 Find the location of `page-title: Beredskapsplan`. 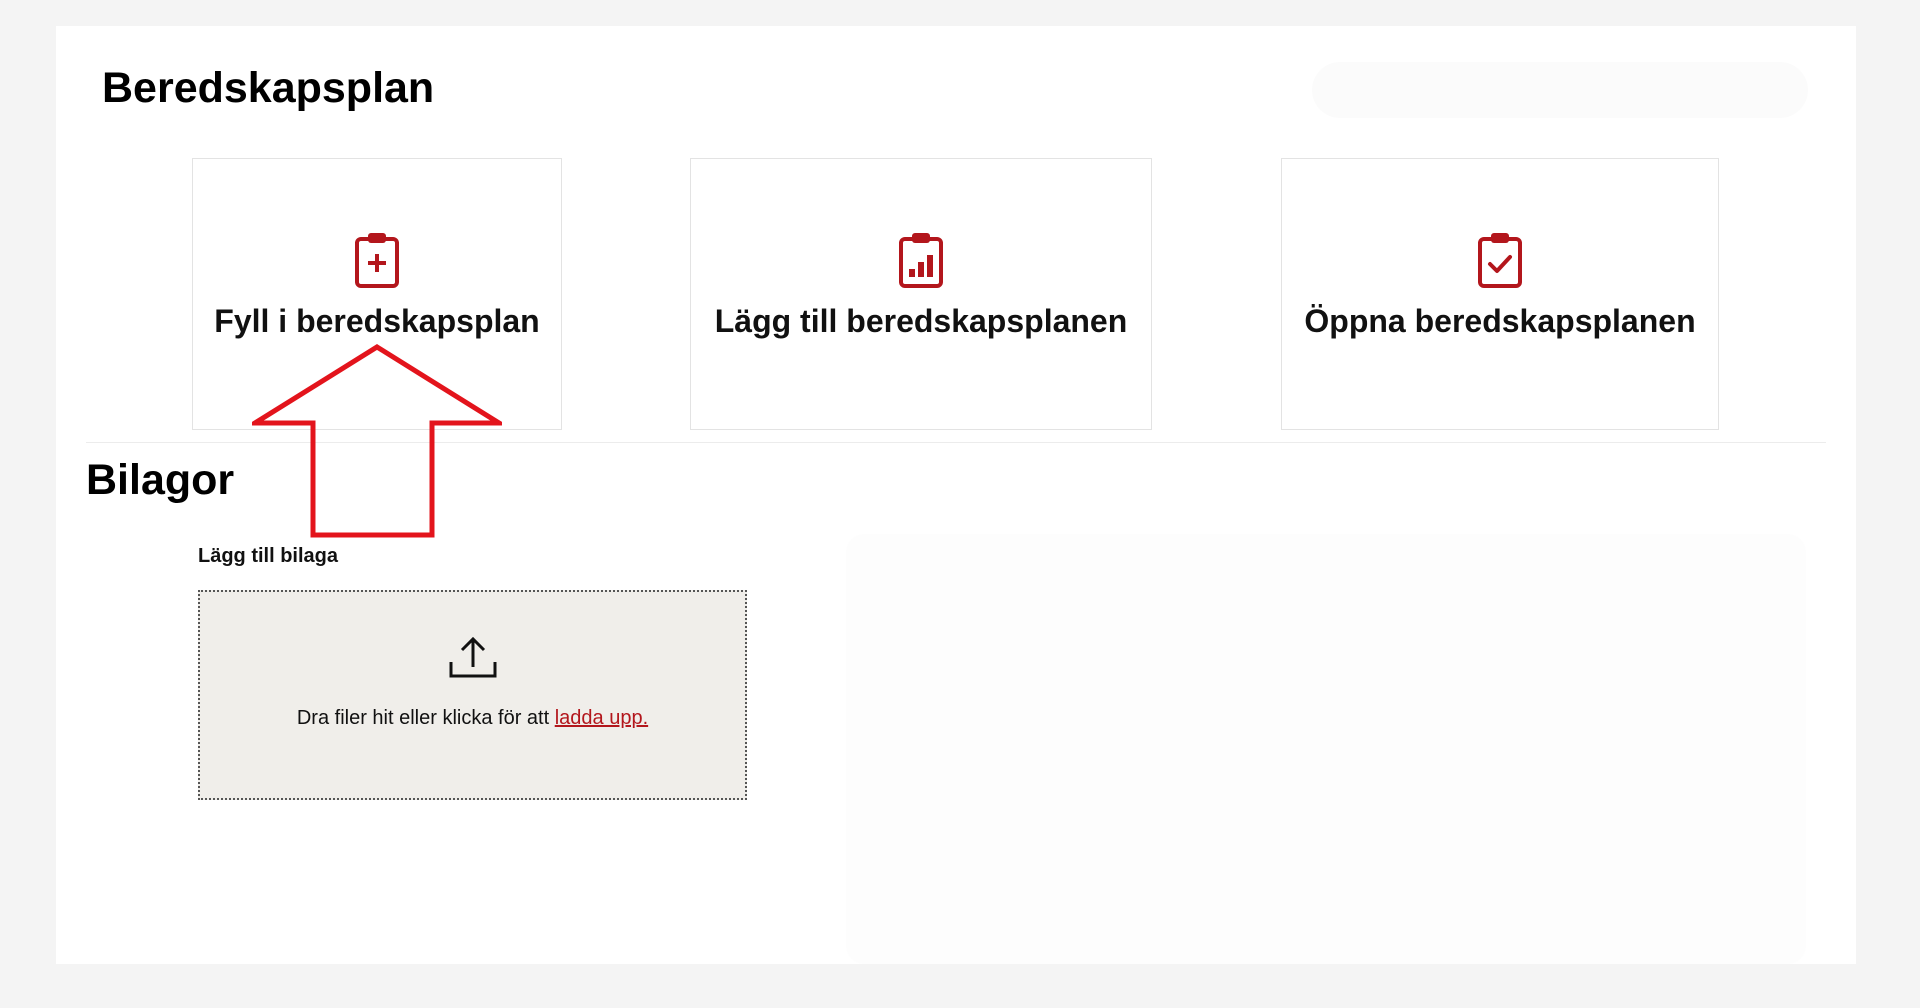

page-title: Beredskapsplan is located at coordinates (268, 88).